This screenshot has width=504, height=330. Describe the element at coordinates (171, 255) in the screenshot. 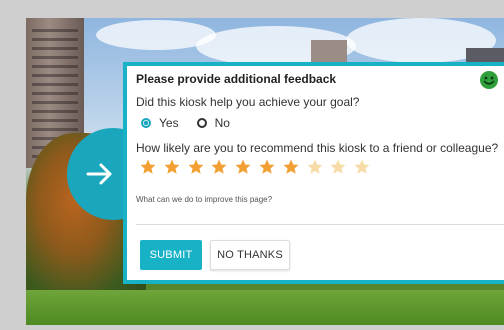

I see `submit-button: SUBMIT` at that location.